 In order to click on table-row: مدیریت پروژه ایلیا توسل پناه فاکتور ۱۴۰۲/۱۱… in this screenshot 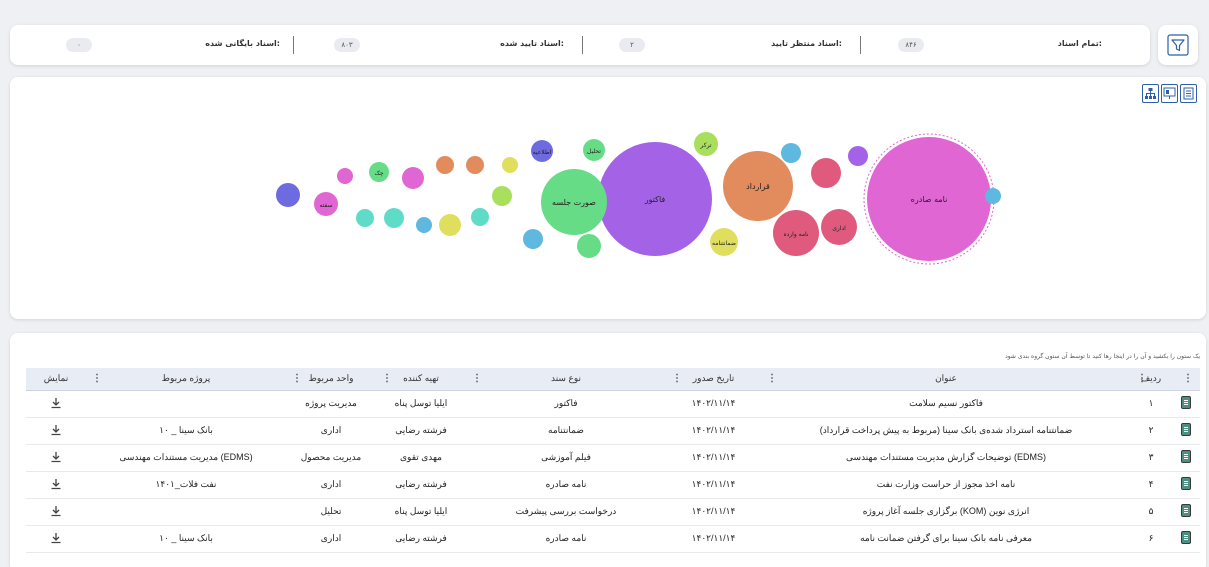, I will do `click(613, 403)`.